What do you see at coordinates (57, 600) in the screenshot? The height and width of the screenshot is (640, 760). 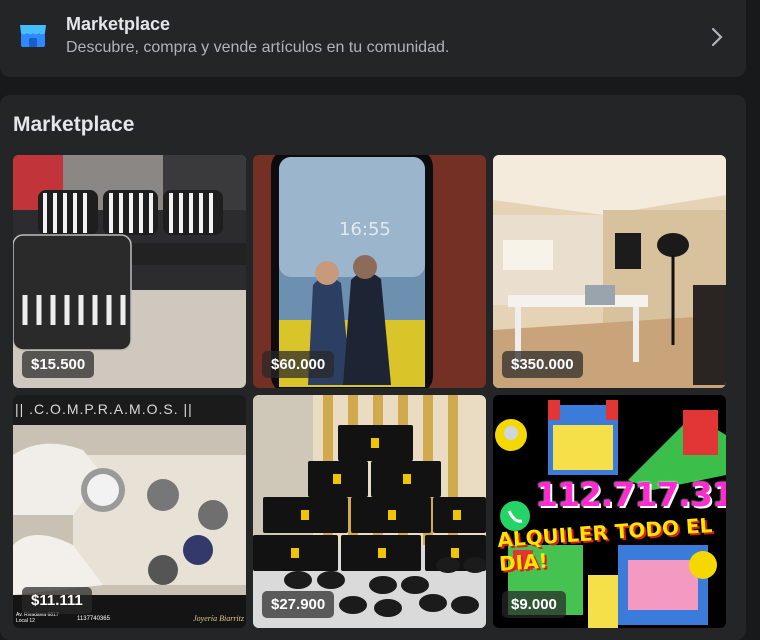 I see `listing-price: $11.111` at bounding box center [57, 600].